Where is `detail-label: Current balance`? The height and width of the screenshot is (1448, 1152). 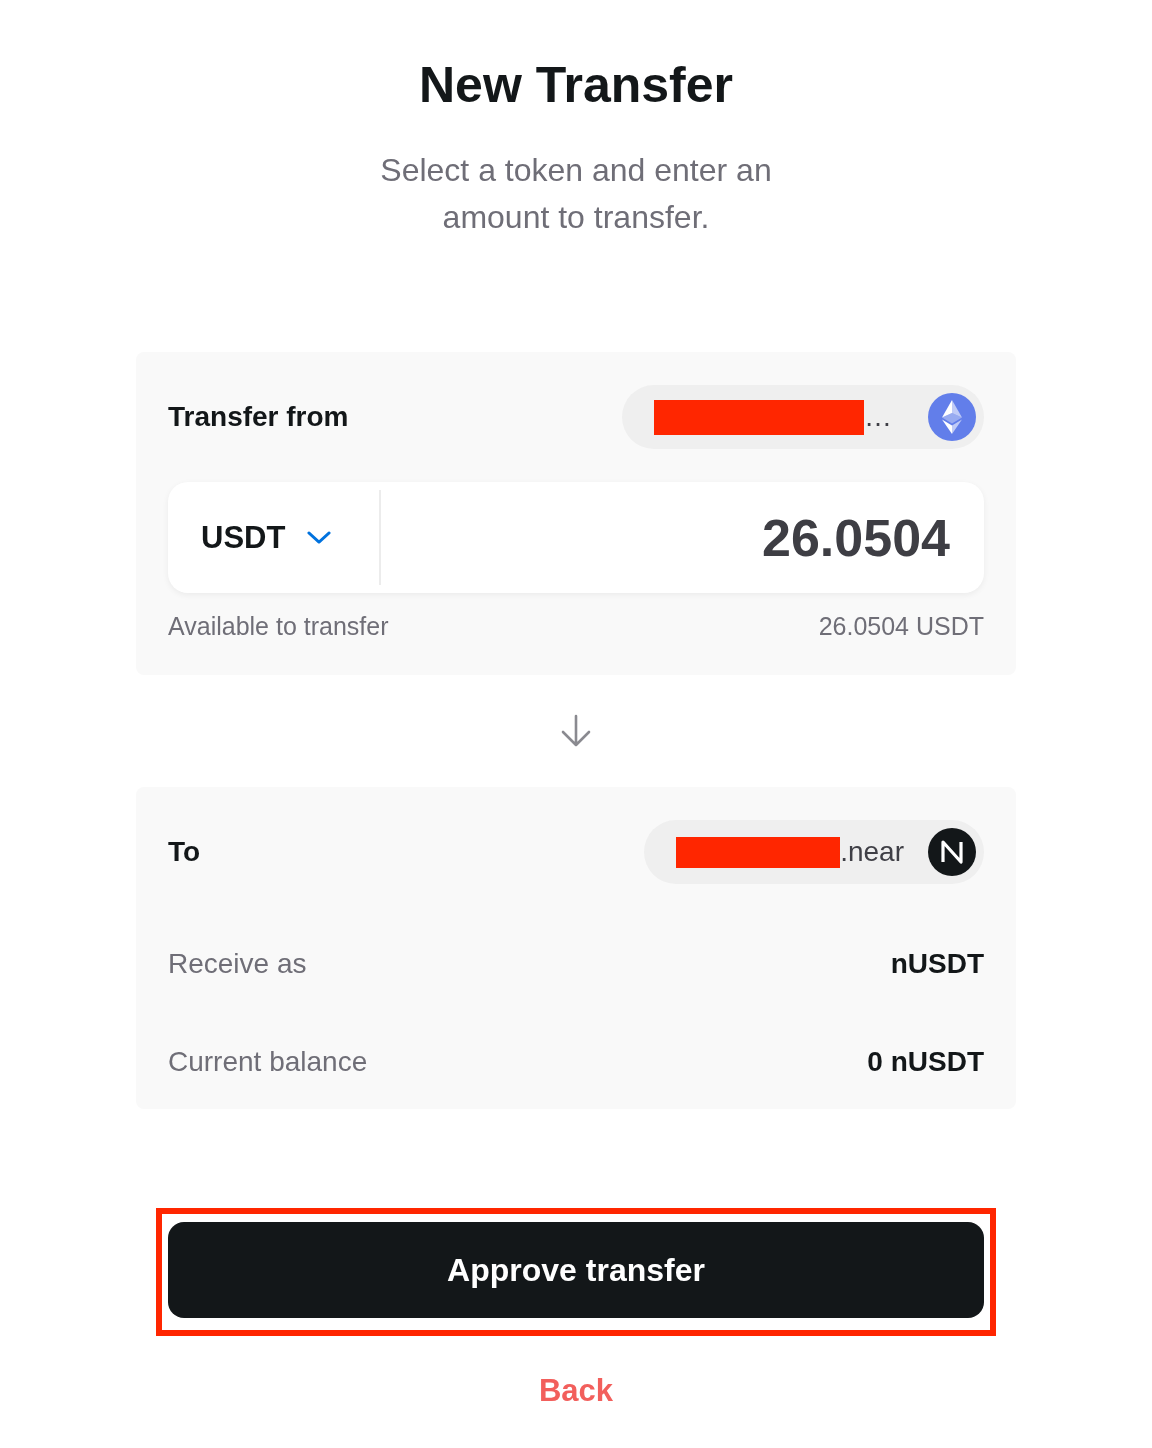 detail-label: Current balance is located at coordinates (268, 1062).